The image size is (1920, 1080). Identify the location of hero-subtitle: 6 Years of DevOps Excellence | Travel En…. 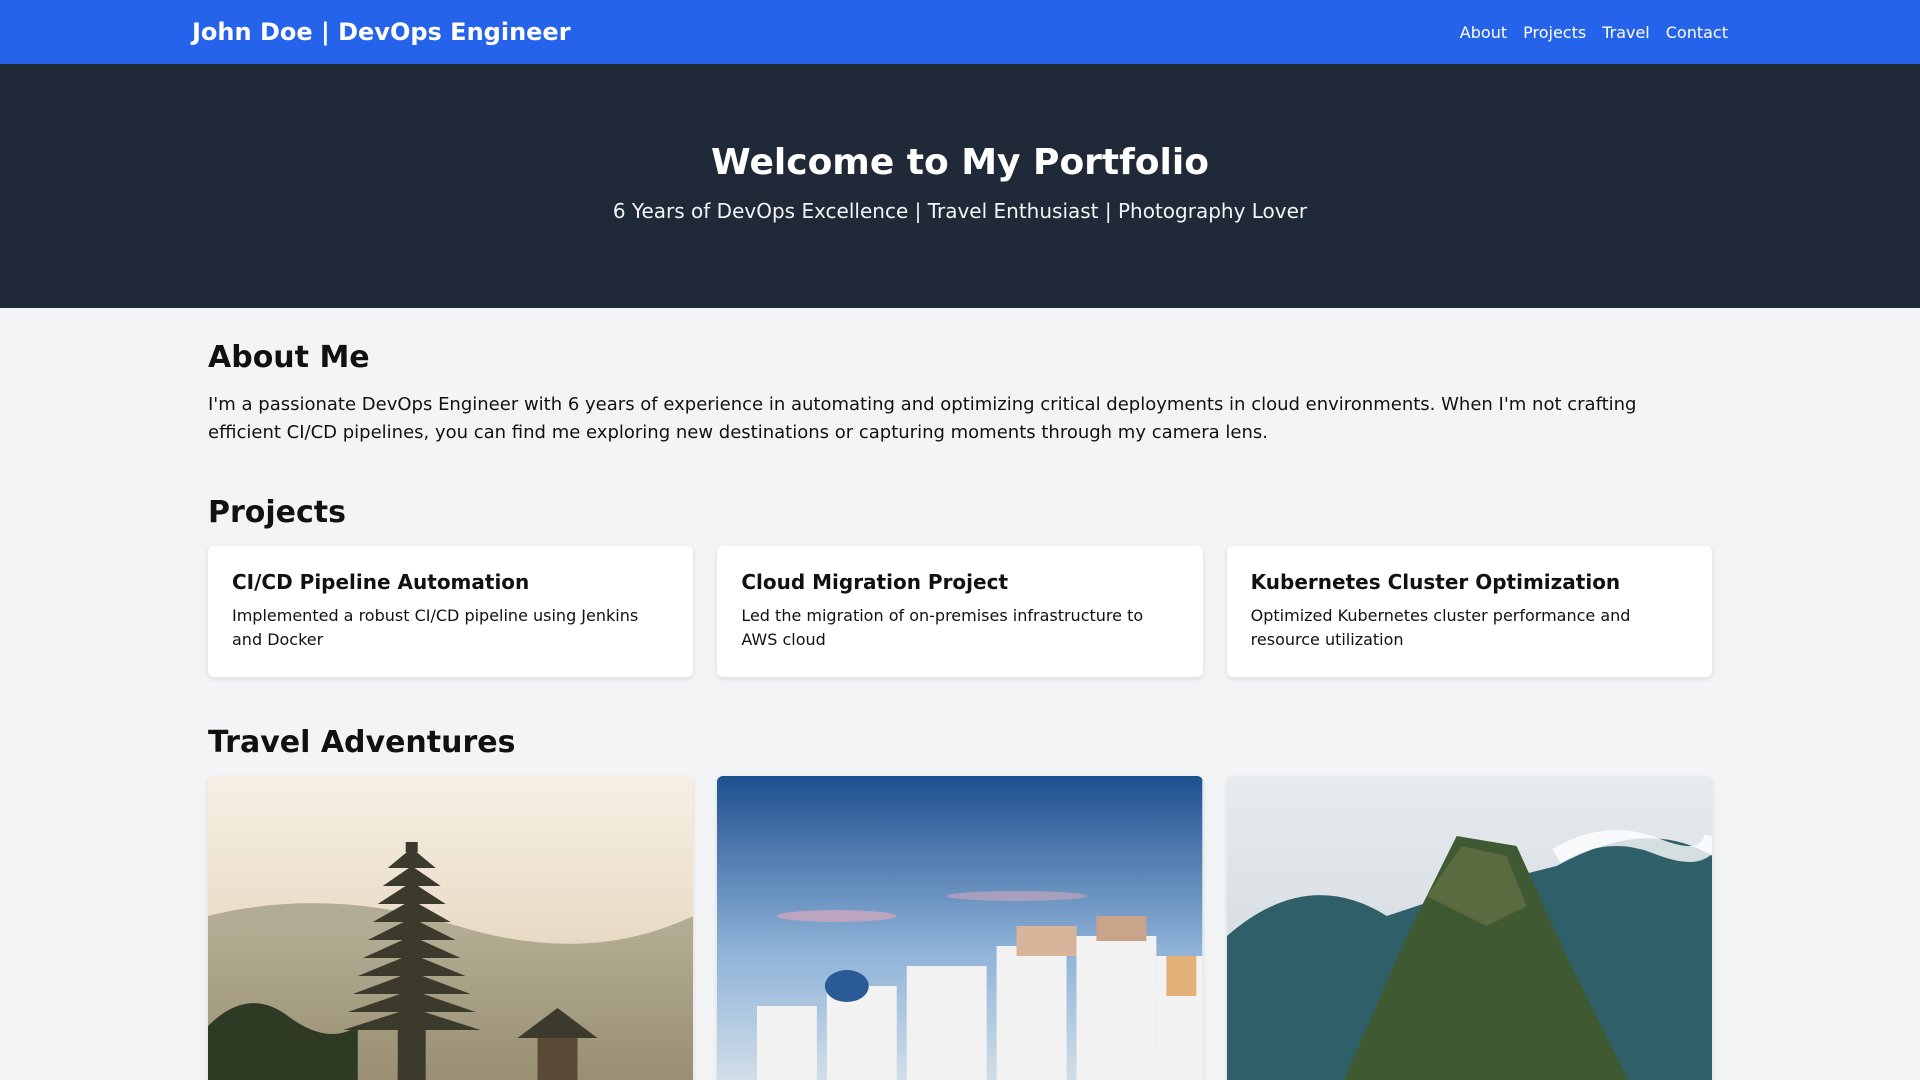
(960, 211).